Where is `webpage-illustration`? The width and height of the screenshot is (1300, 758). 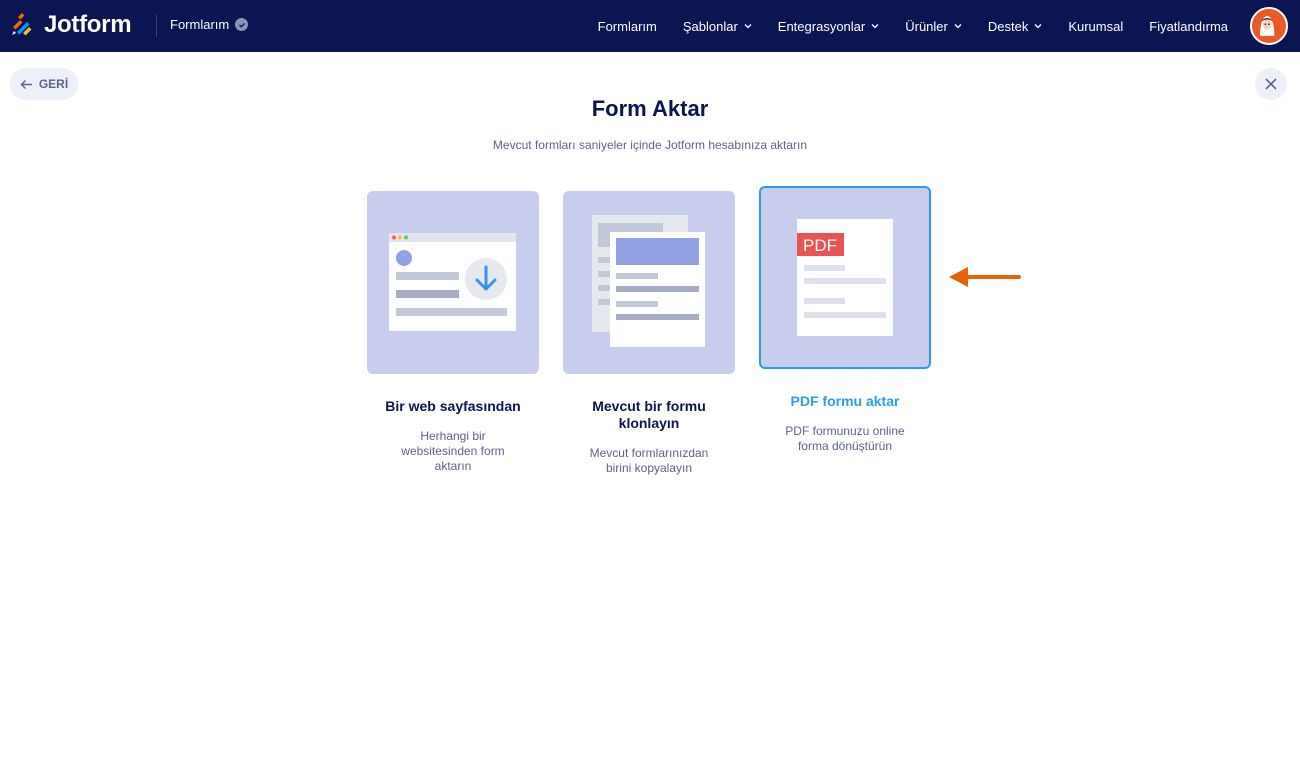 webpage-illustration is located at coordinates (453, 282).